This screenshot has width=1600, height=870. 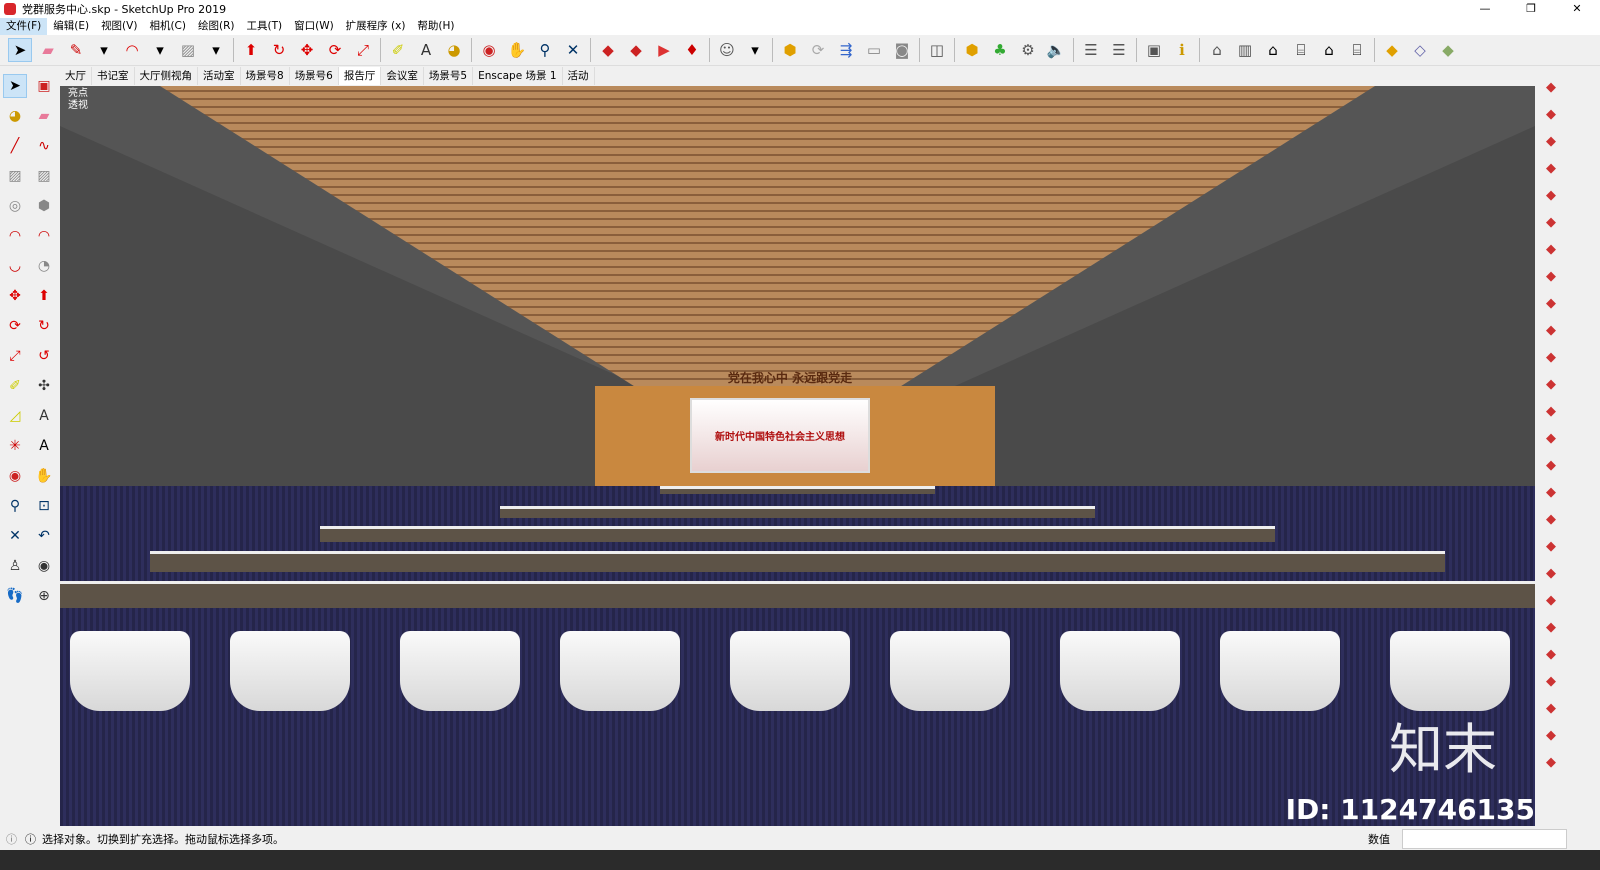 What do you see at coordinates (15, 236) in the screenshot?
I see `arc-icon: ◠` at bounding box center [15, 236].